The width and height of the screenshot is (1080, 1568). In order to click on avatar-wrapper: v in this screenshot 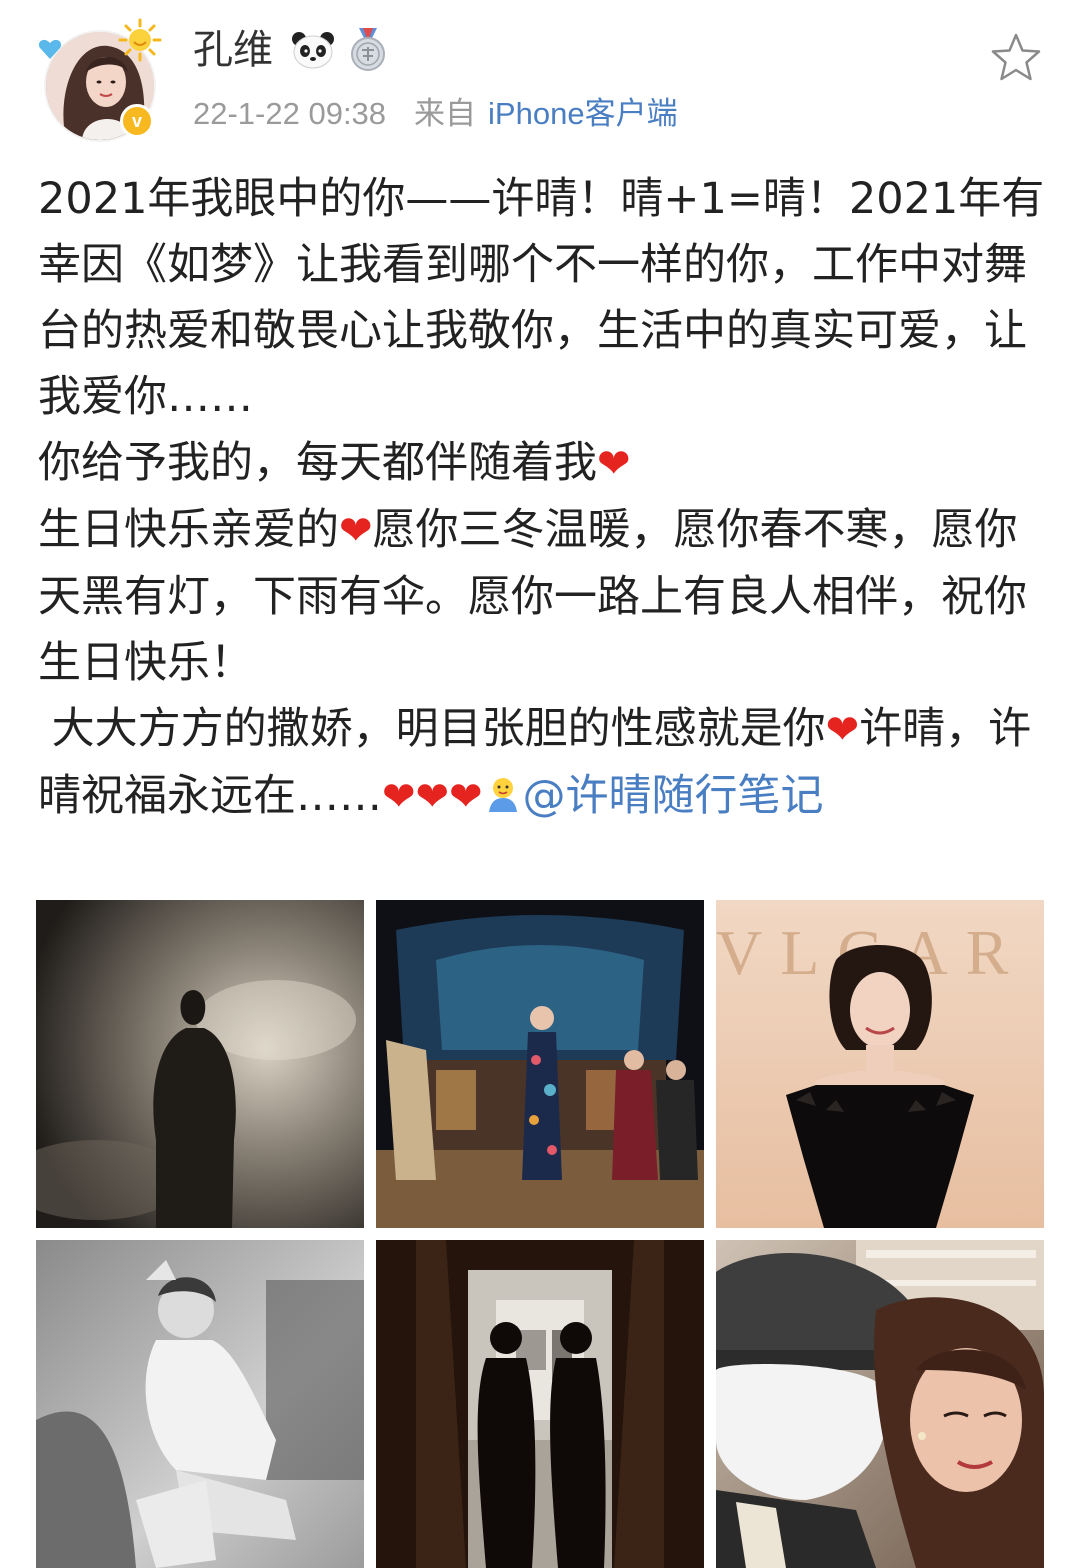, I will do `click(100, 79)`.